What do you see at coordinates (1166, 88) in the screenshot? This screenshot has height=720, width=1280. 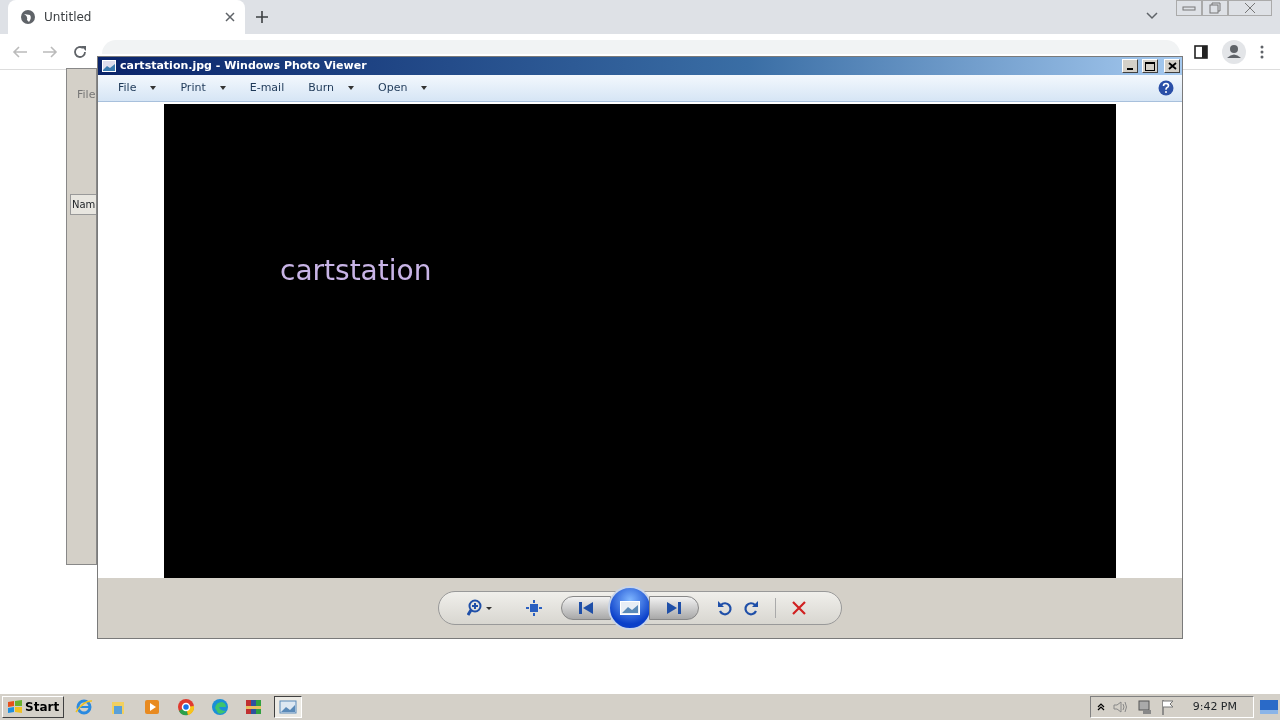 I see `help-icon` at bounding box center [1166, 88].